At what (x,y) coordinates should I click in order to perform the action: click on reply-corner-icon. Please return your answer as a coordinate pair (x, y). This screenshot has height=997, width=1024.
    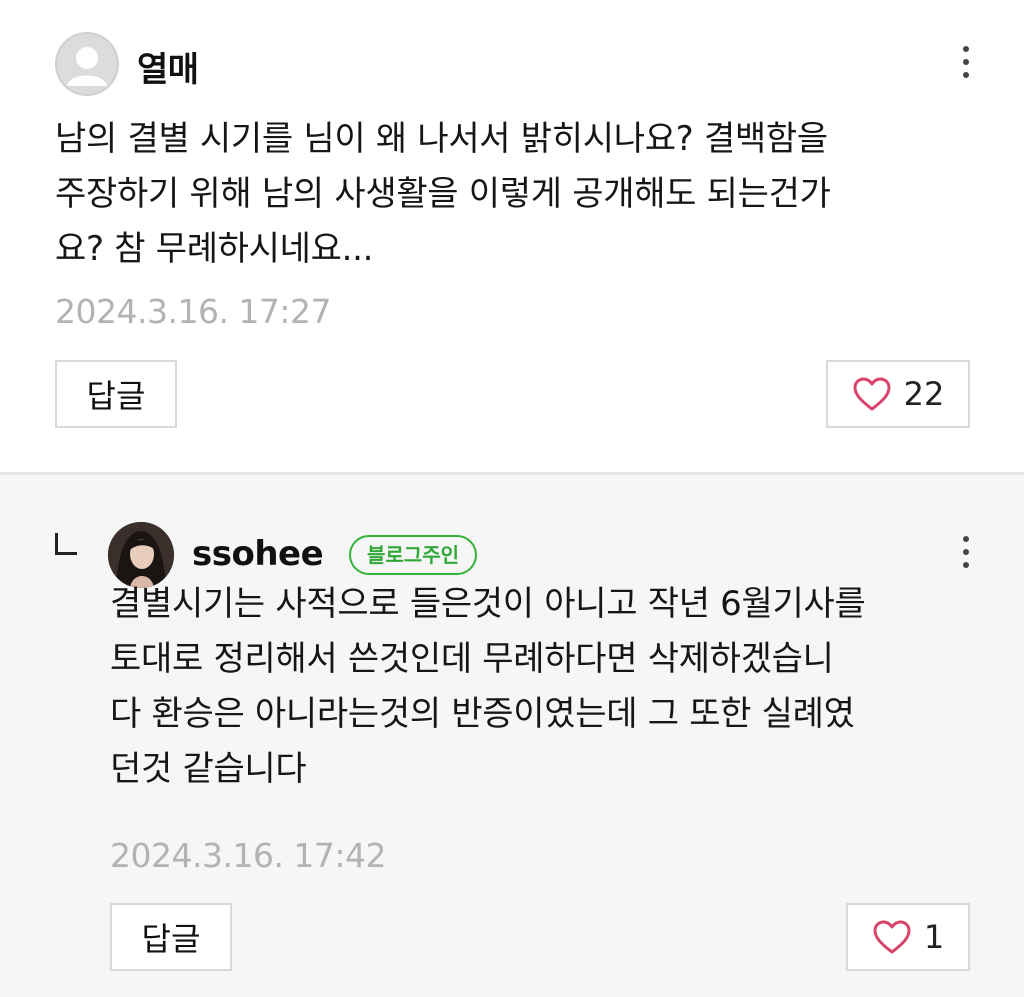
    Looking at the image, I should click on (66, 544).